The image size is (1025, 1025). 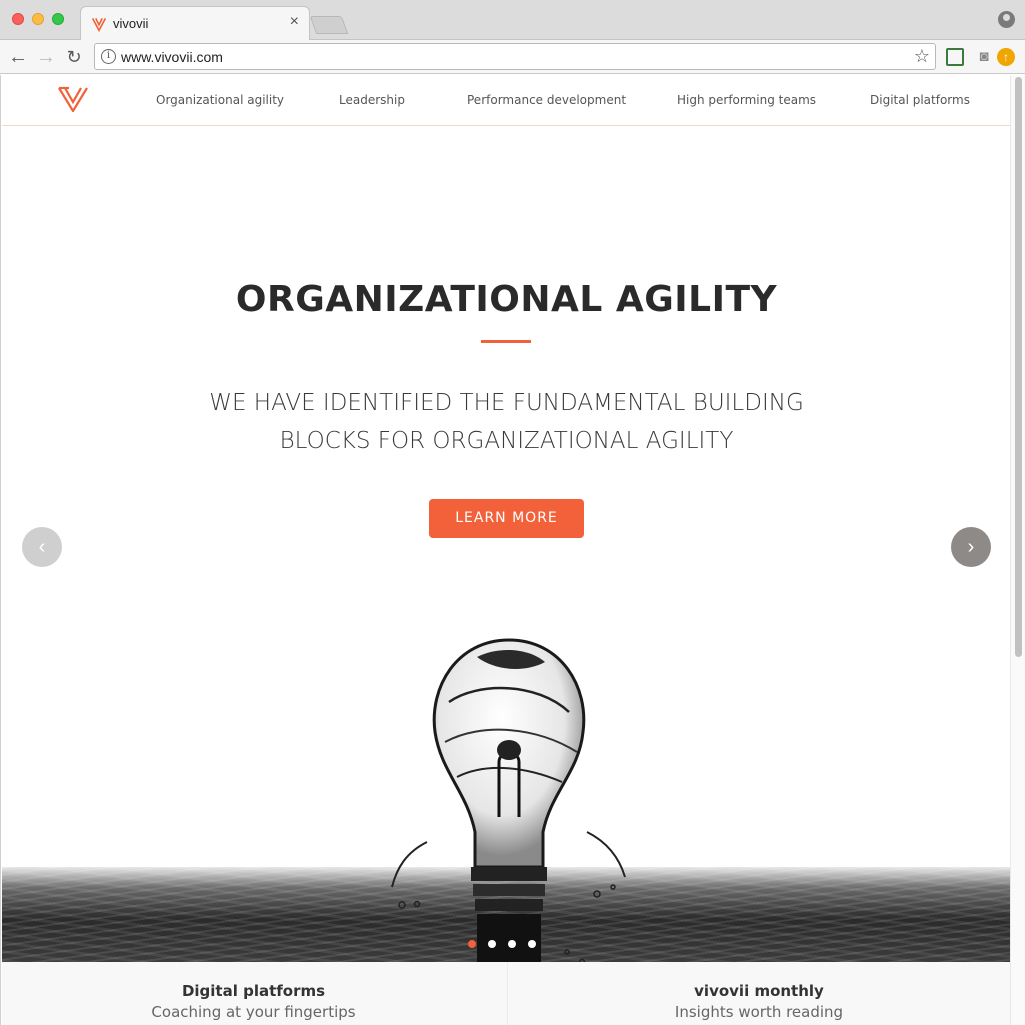 What do you see at coordinates (922, 56) in the screenshot?
I see `bookmark-star-icon: ☆` at bounding box center [922, 56].